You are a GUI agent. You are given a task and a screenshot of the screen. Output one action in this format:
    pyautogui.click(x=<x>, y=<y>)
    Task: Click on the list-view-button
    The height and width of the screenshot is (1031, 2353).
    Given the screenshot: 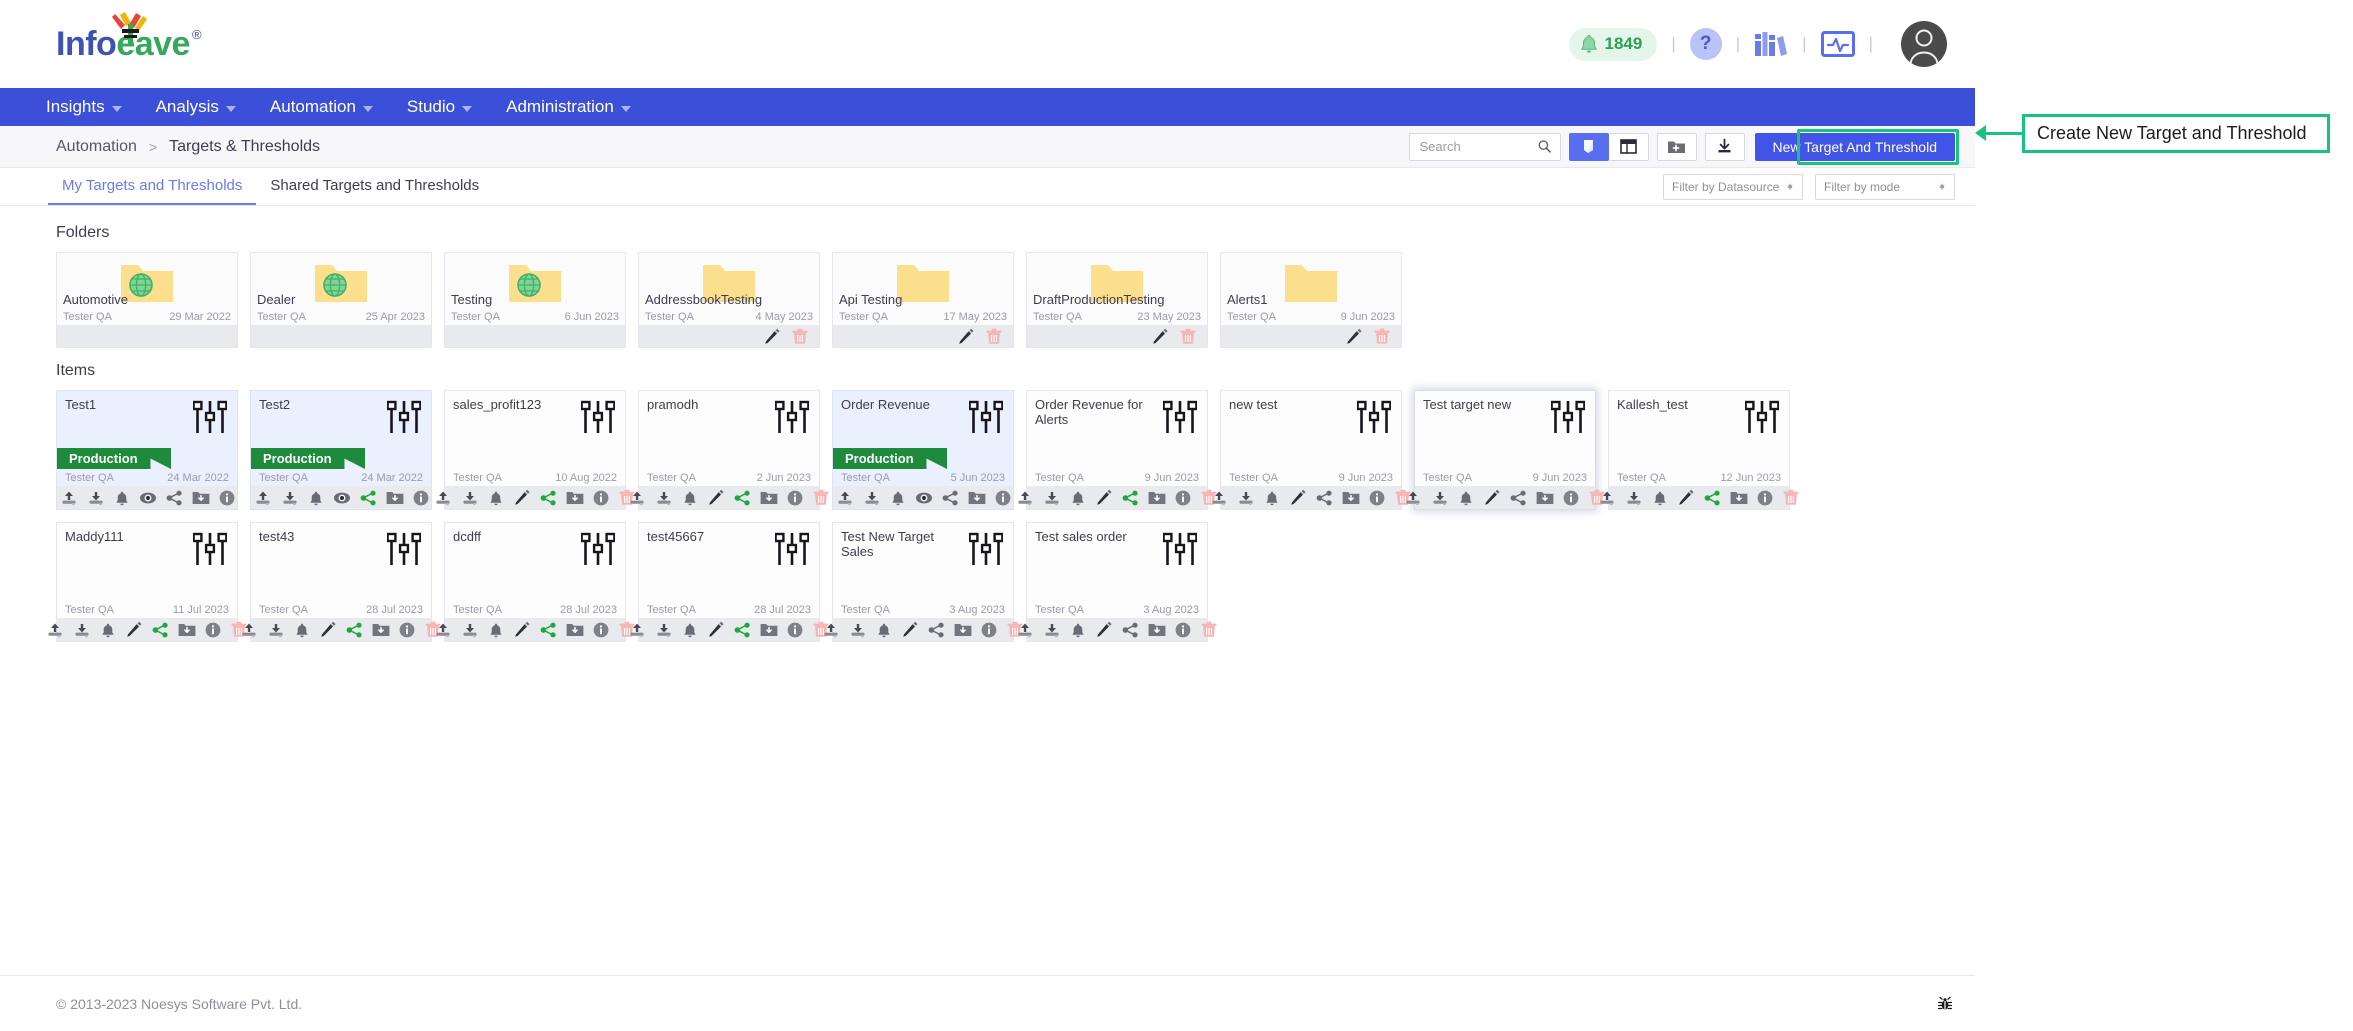 What is the action you would take?
    pyautogui.click(x=1628, y=146)
    